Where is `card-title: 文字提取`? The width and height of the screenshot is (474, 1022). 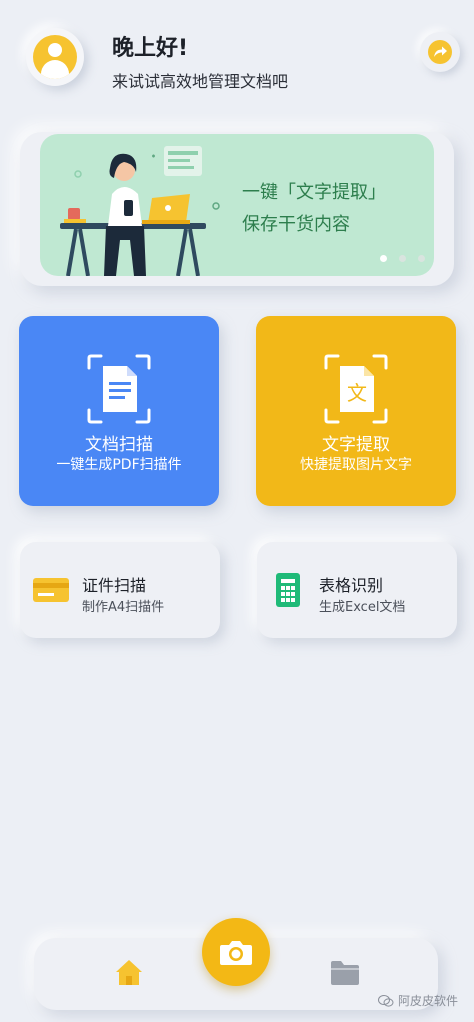 card-title: 文字提取 is located at coordinates (356, 445).